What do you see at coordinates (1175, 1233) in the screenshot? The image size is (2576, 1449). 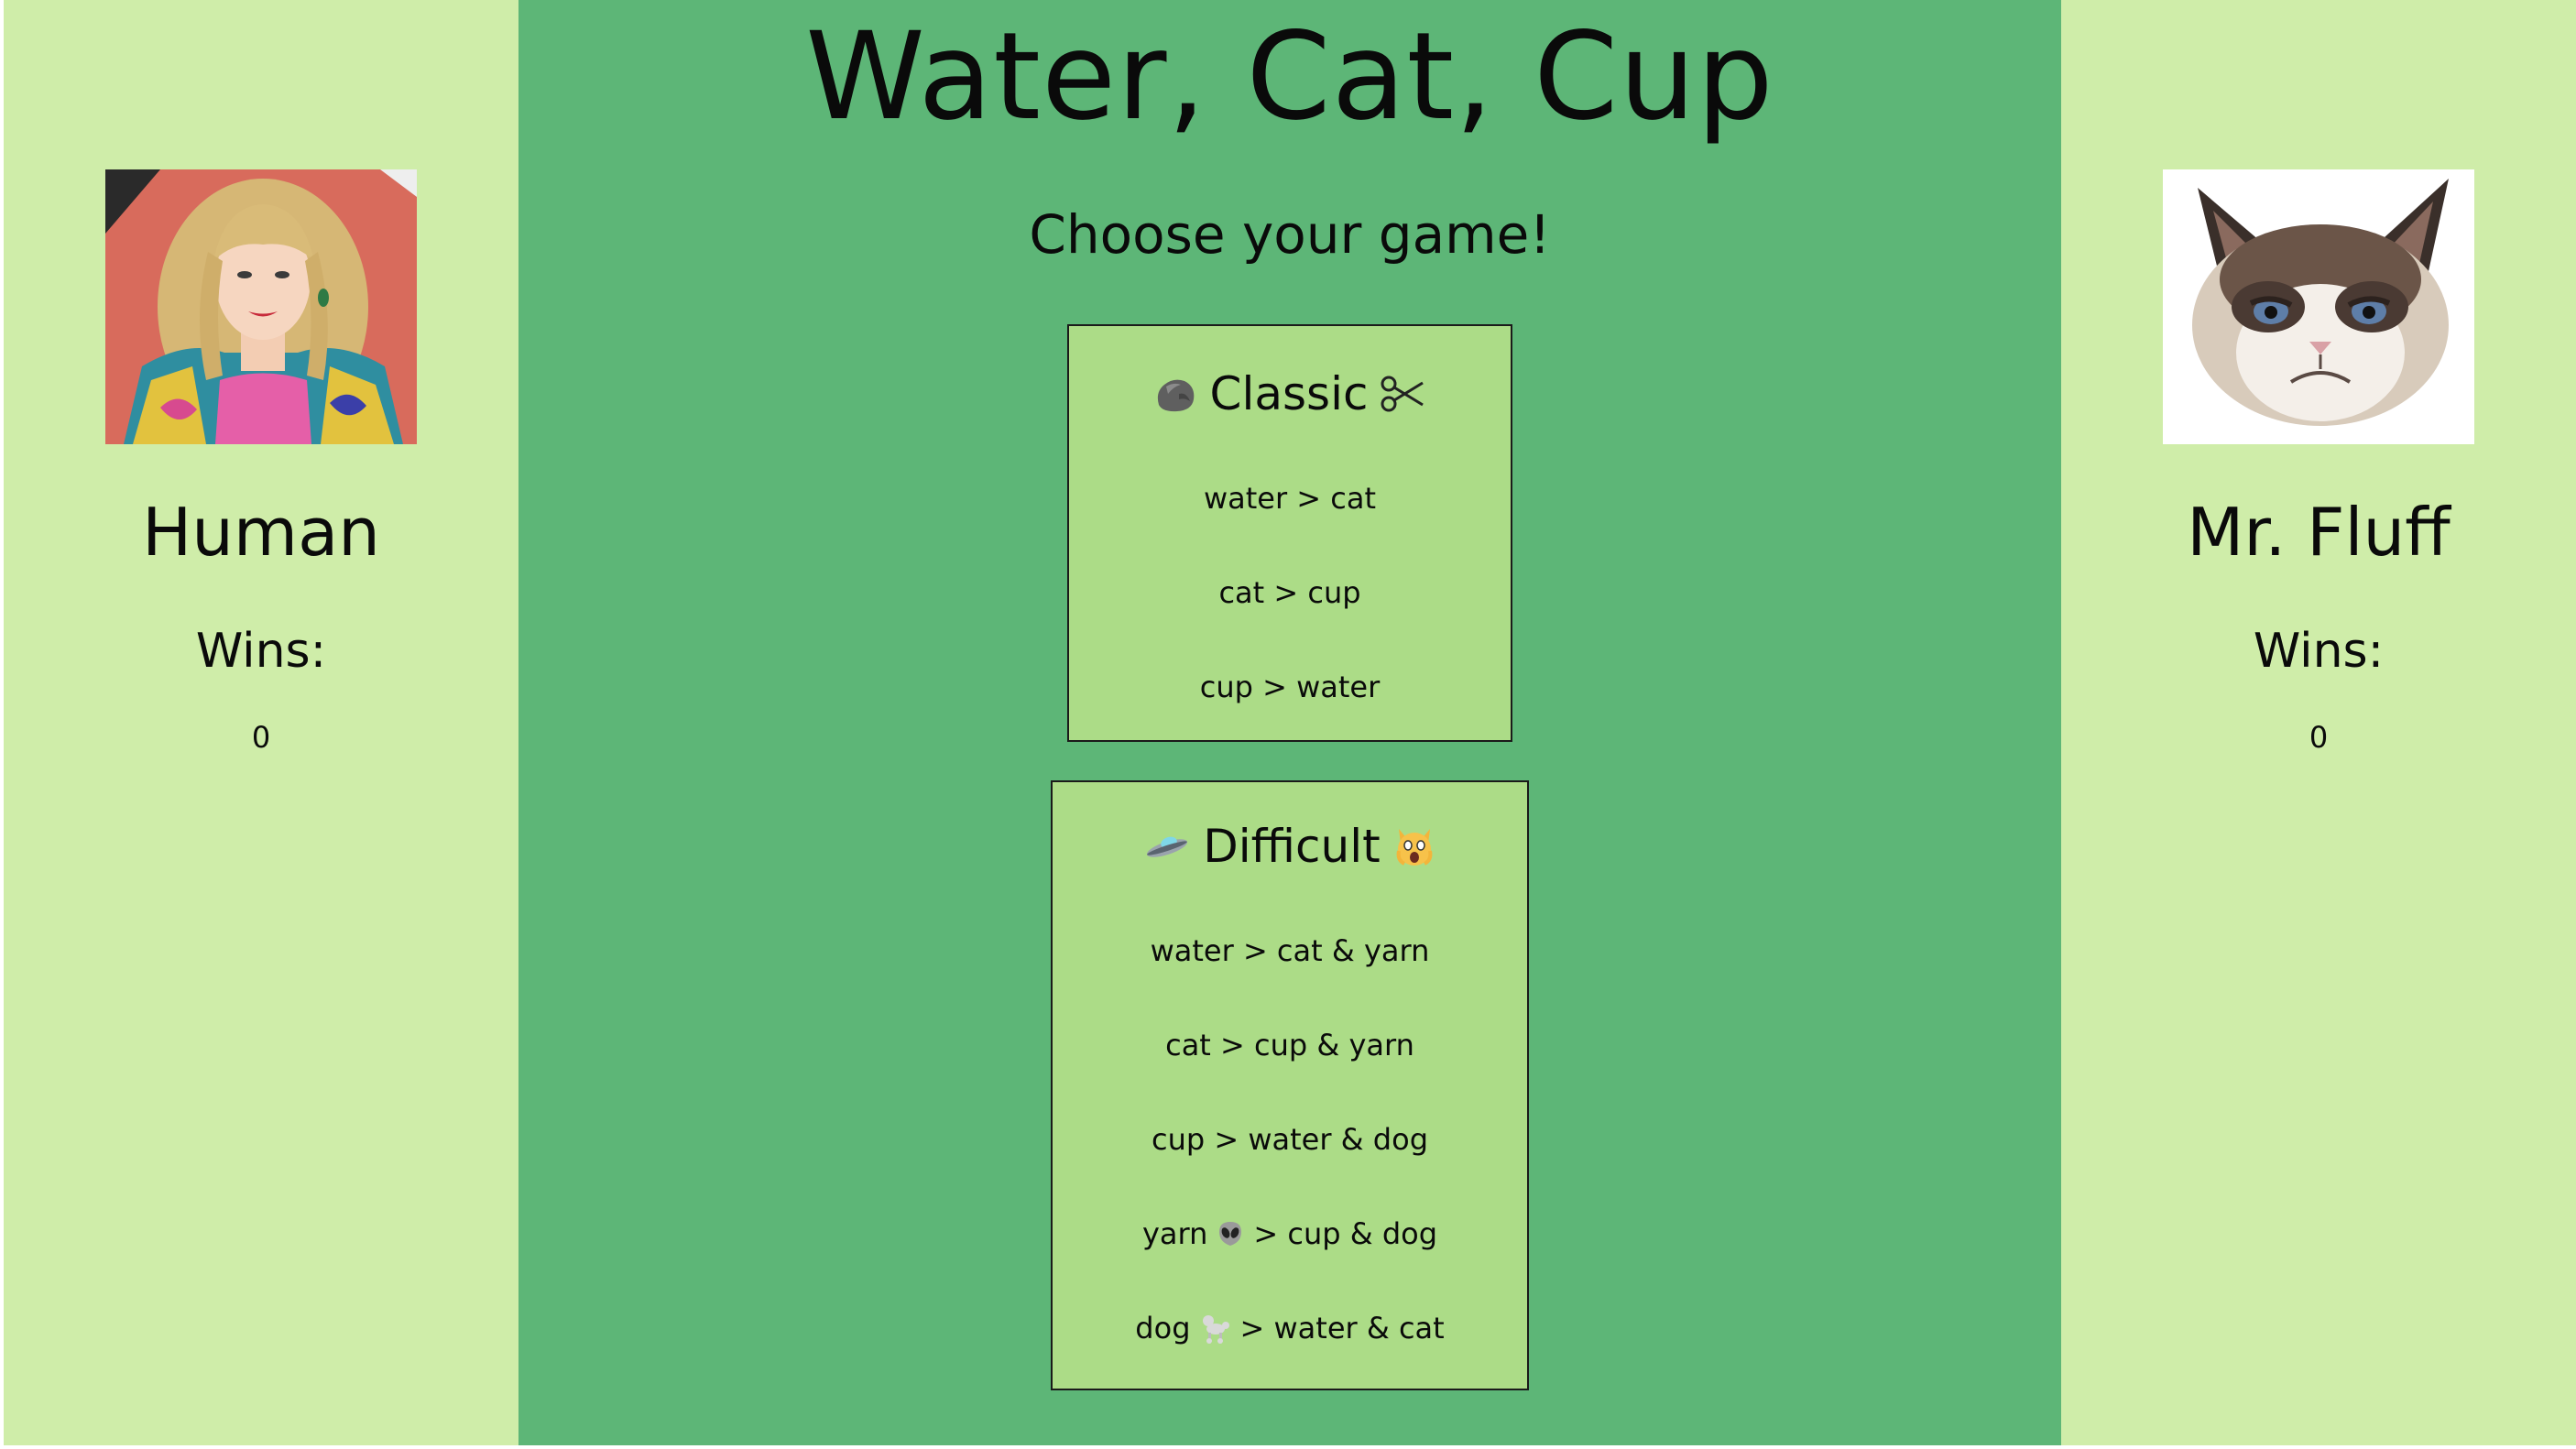 I see `difficult-rule-4-before: yarn` at bounding box center [1175, 1233].